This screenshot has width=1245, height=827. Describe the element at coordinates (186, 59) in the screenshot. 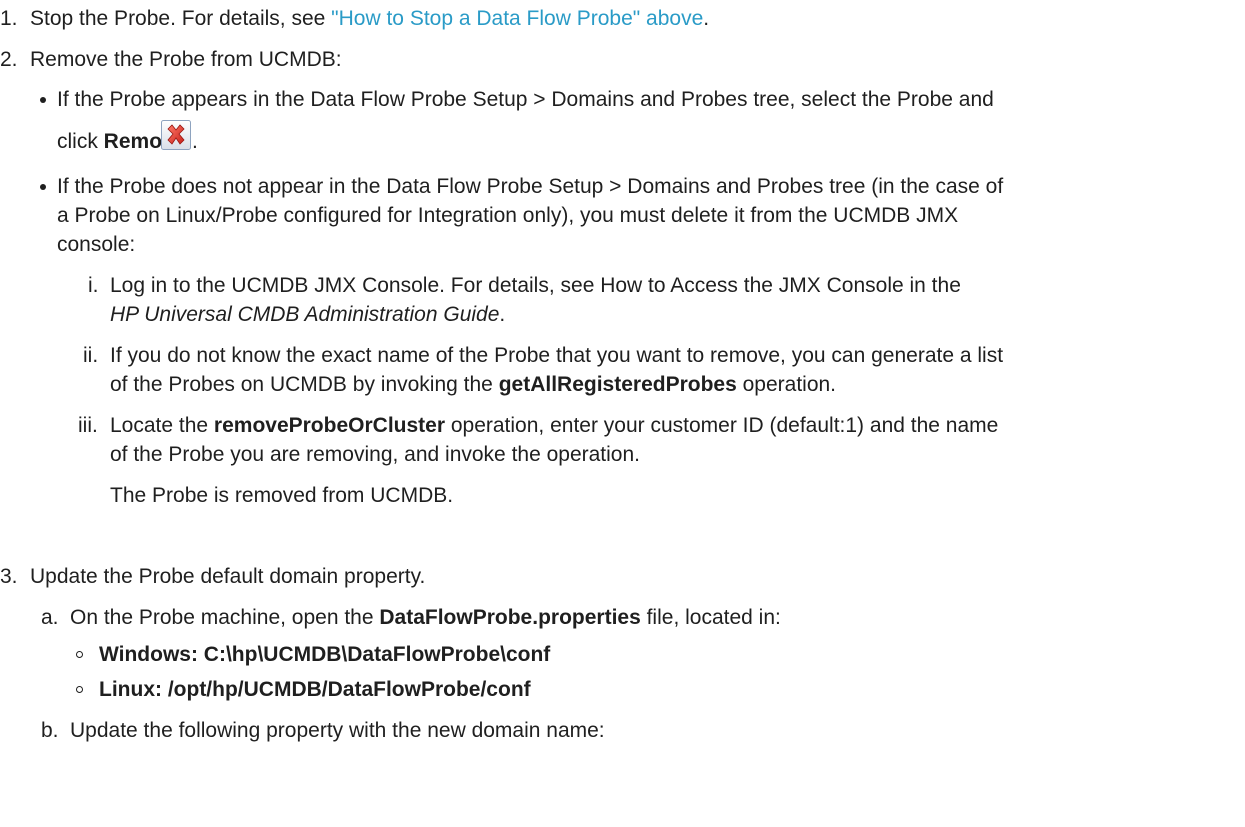

I see `step-2-text: Remove the Probe from UCMDB:` at that location.